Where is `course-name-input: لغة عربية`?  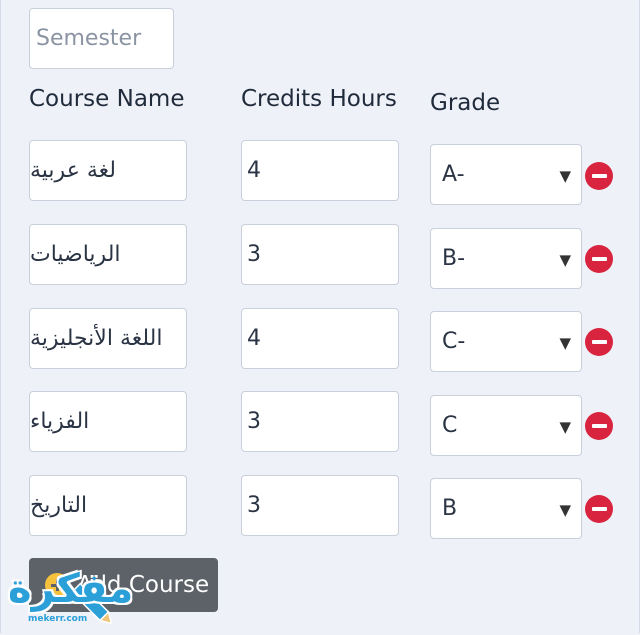 course-name-input: لغة عربية is located at coordinates (108, 170).